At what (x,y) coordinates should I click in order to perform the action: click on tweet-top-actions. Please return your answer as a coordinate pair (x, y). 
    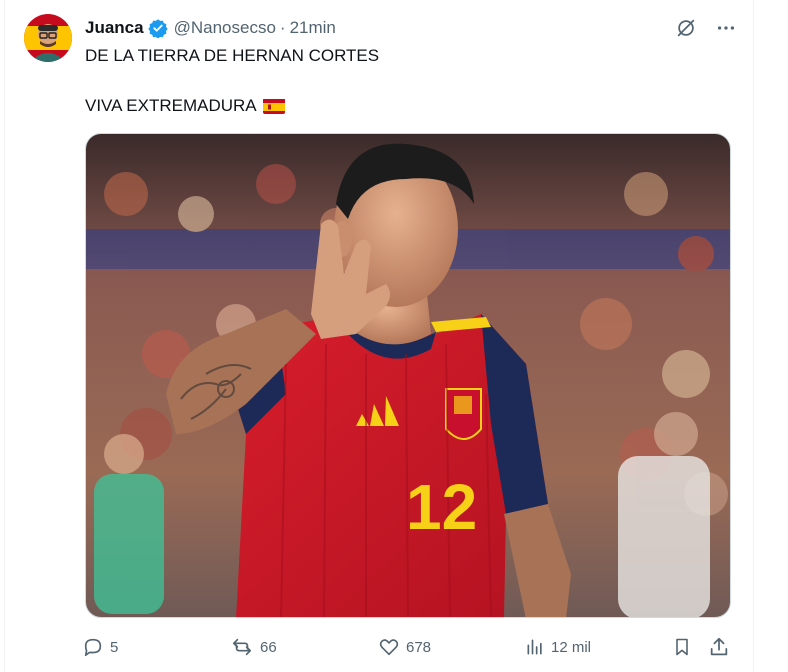
    Looking at the image, I should click on (706, 28).